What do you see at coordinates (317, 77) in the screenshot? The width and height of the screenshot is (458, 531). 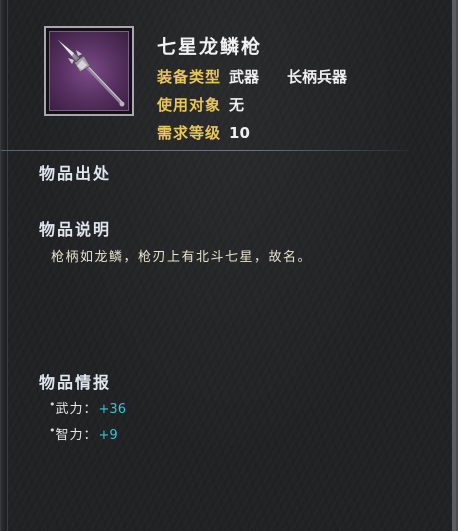 I see `equip-subtype-value: 长柄兵器` at bounding box center [317, 77].